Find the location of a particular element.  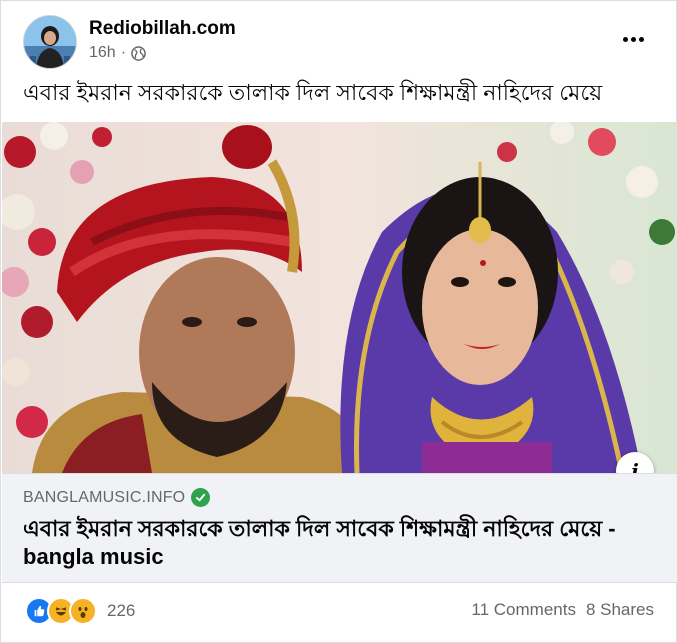

more-options-button is located at coordinates (633, 39).